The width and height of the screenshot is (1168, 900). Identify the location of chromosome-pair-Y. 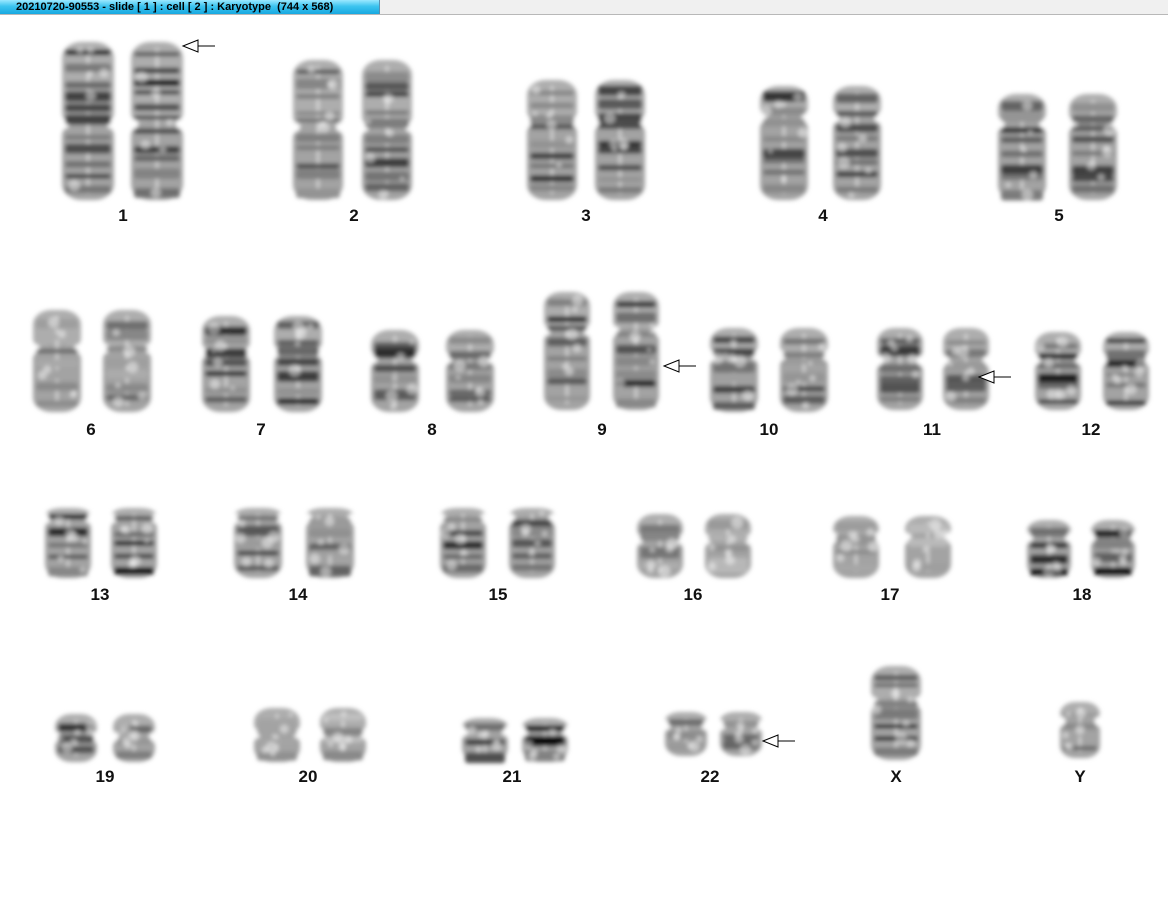
(1080, 730).